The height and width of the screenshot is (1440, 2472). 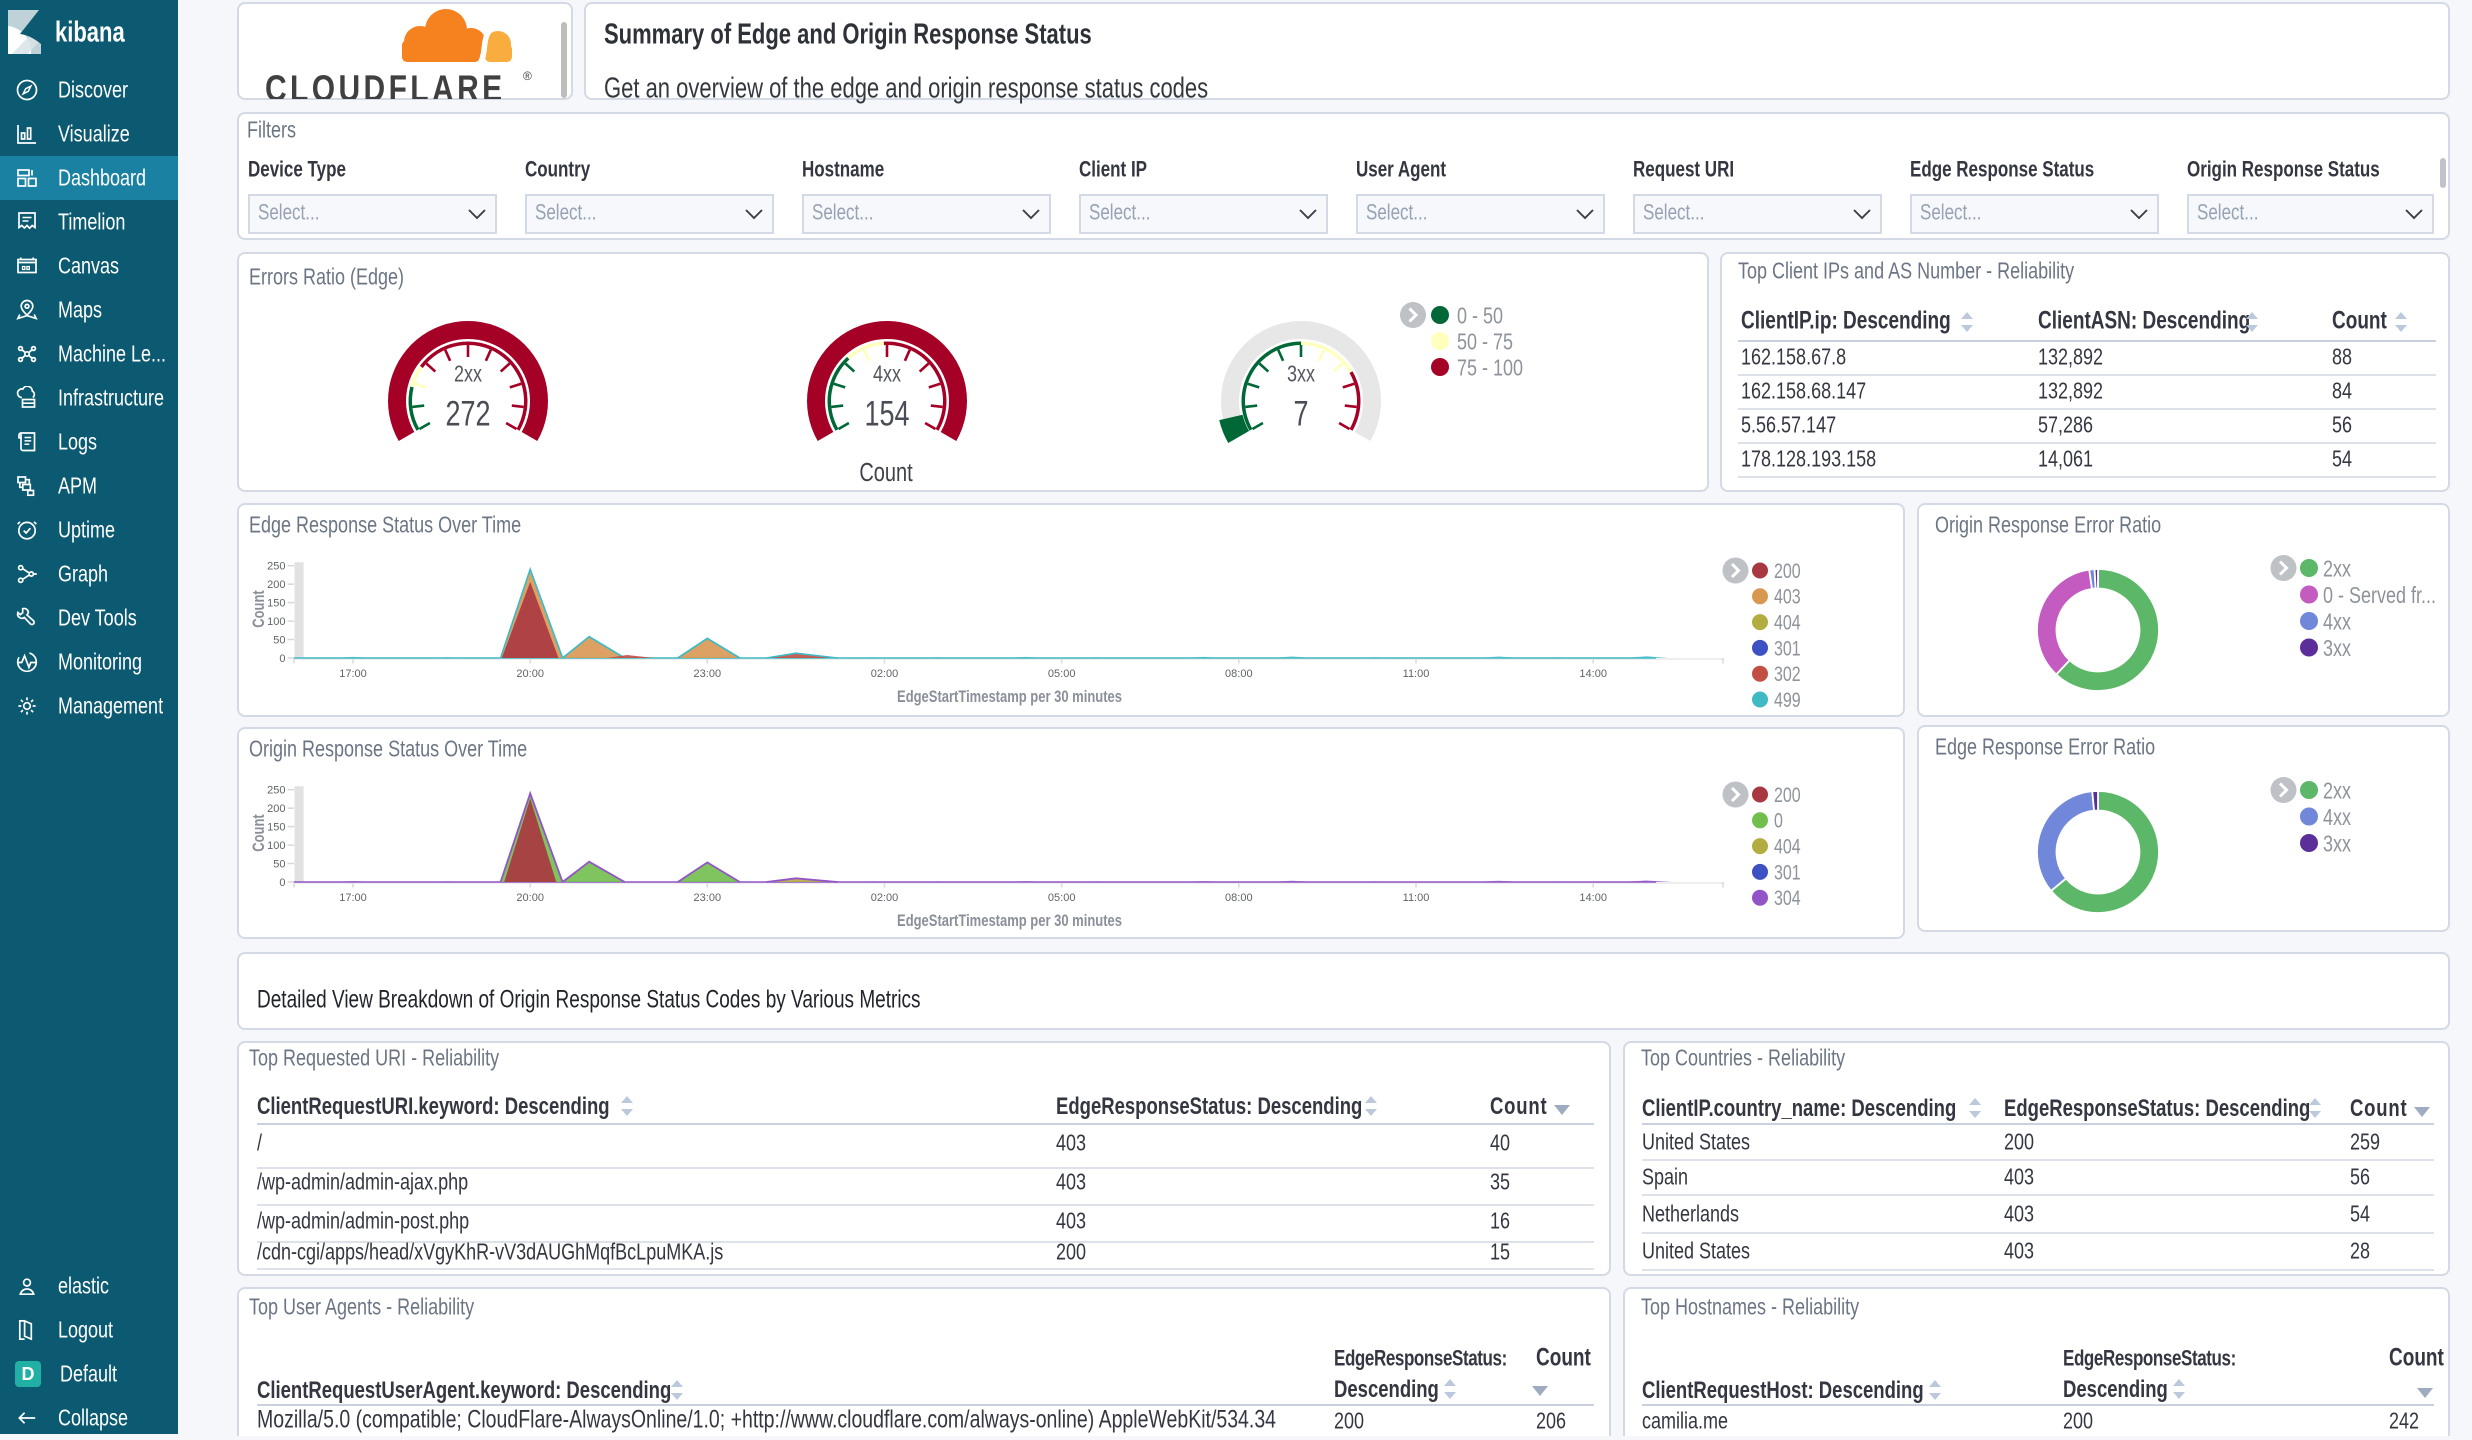 What do you see at coordinates (1490, 368) in the screenshot?
I see `svg-text: 75 - 100` at bounding box center [1490, 368].